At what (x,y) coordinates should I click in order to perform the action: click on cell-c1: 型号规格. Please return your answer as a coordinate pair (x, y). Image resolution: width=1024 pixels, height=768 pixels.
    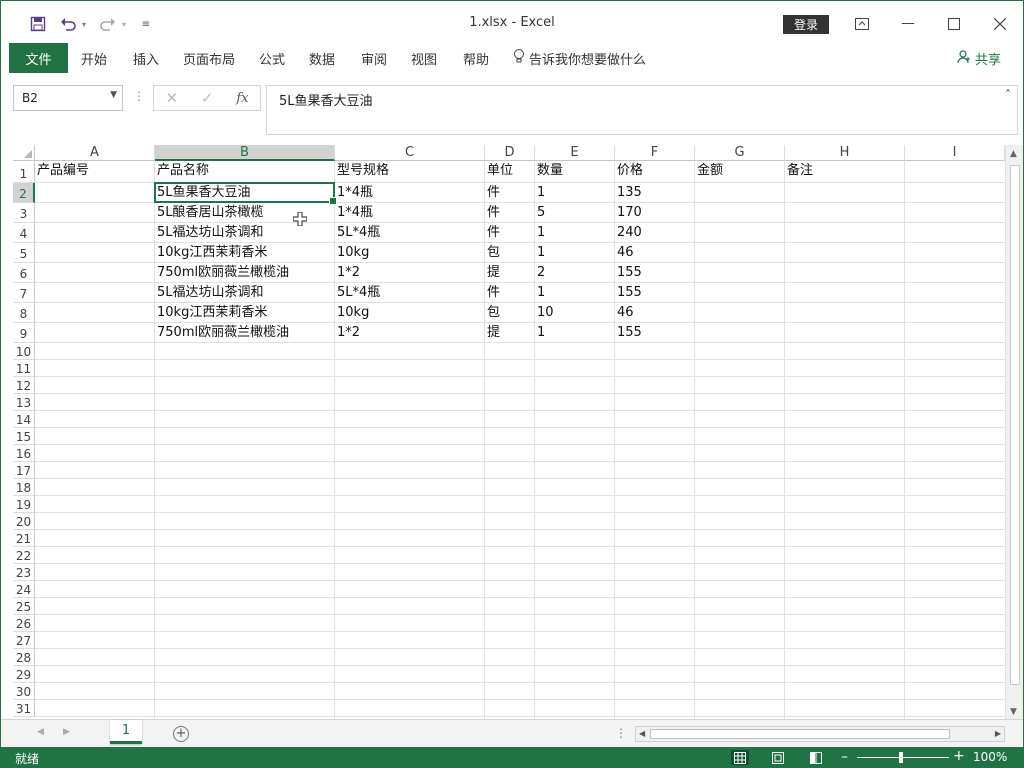
    Looking at the image, I should click on (362, 172).